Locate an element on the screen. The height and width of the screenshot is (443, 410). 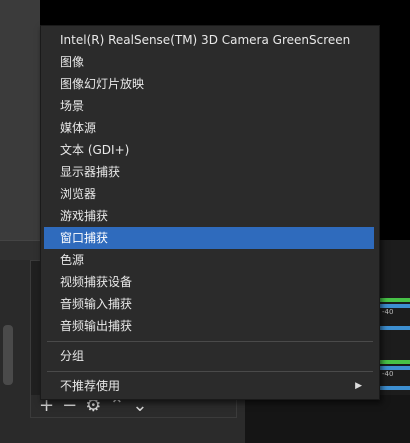
submenu-arrow-icon: ▶ is located at coordinates (358, 386).